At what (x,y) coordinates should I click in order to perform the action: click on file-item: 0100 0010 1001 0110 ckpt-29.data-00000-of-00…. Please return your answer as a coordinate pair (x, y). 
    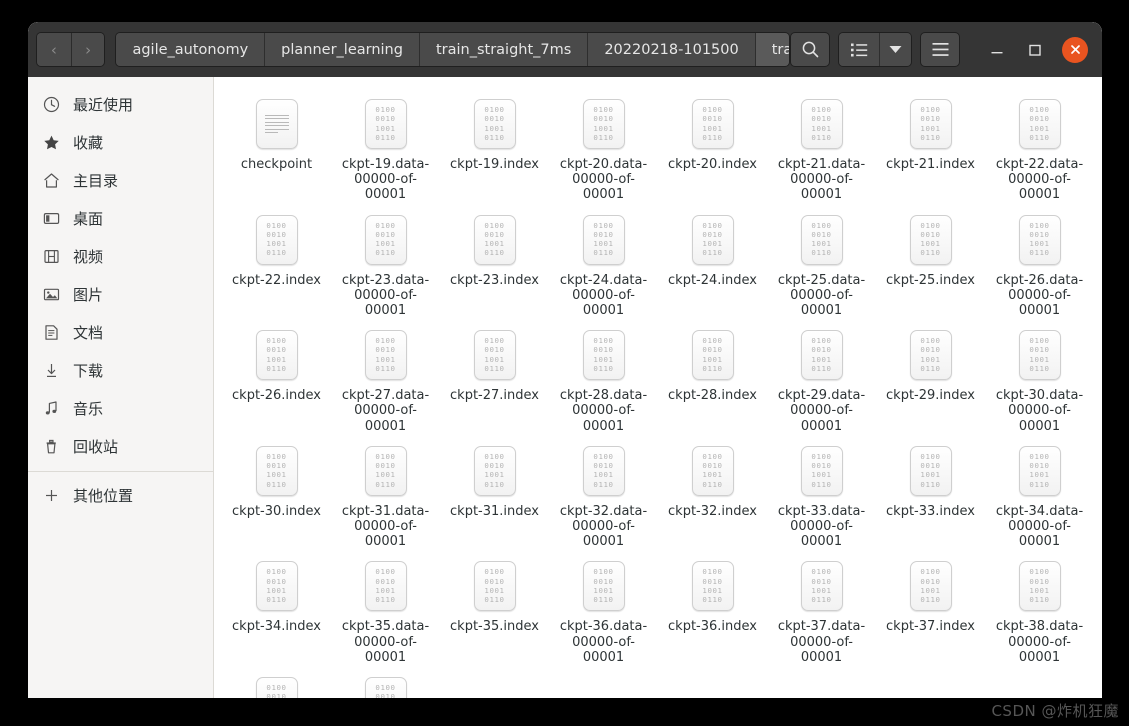
    Looking at the image, I should click on (821, 378).